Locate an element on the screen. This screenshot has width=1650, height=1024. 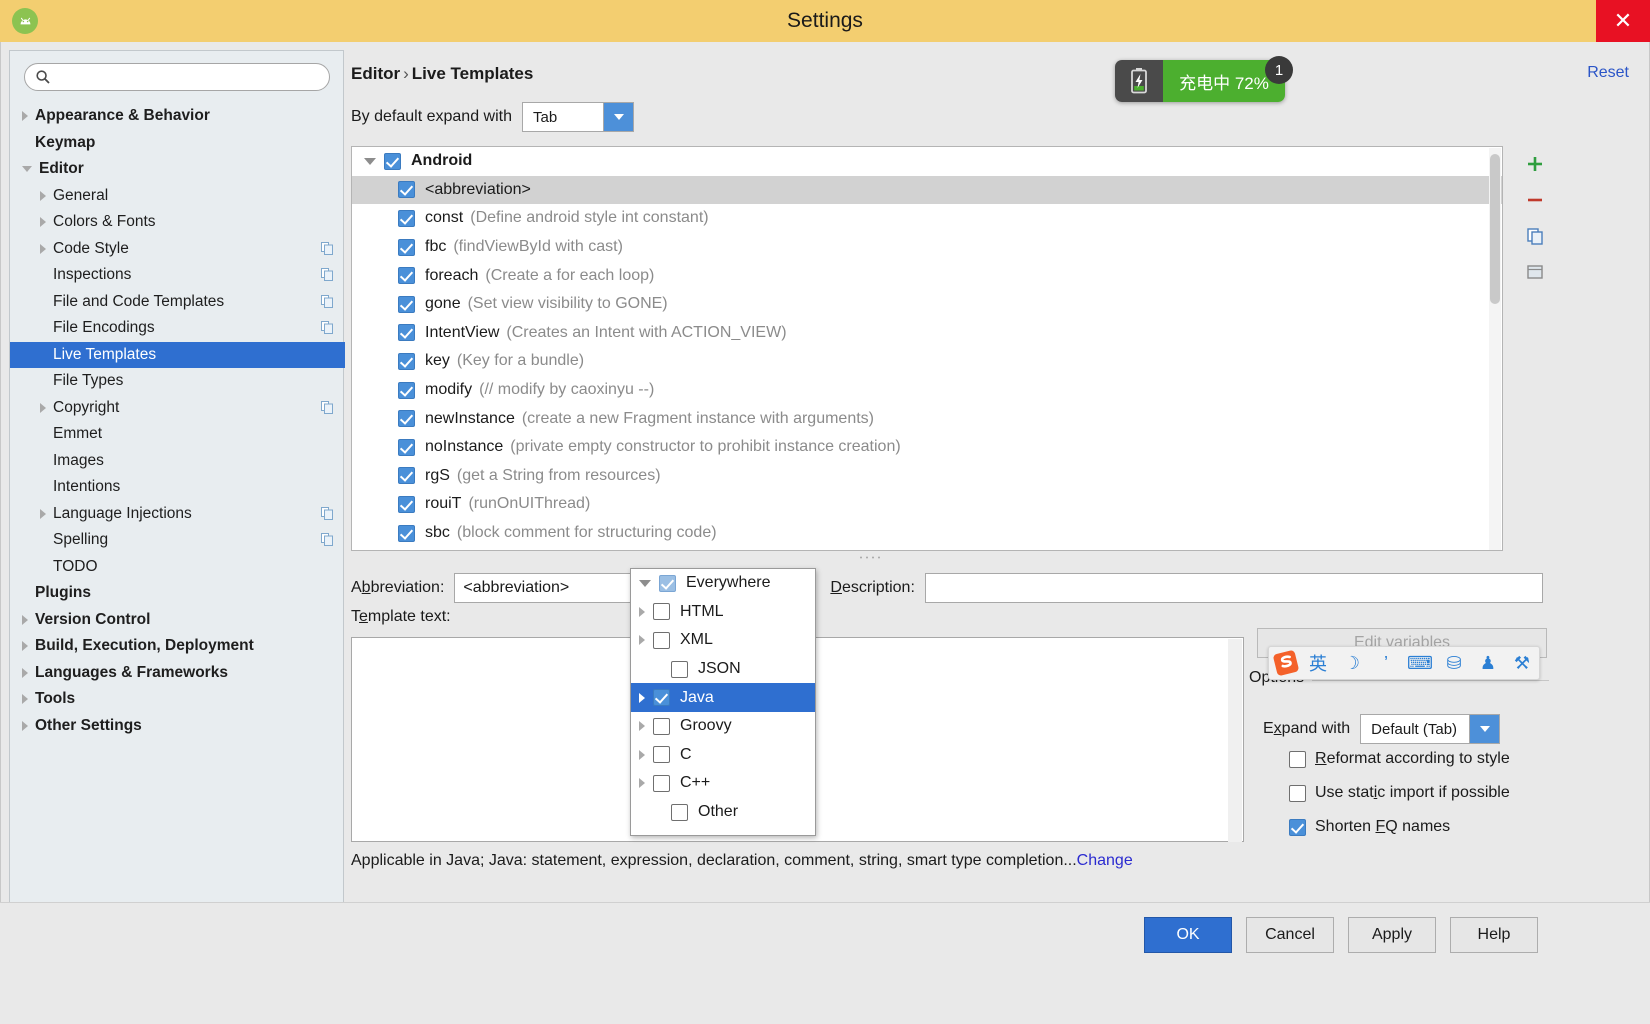
close-icon: ✕ is located at coordinates (1623, 21).